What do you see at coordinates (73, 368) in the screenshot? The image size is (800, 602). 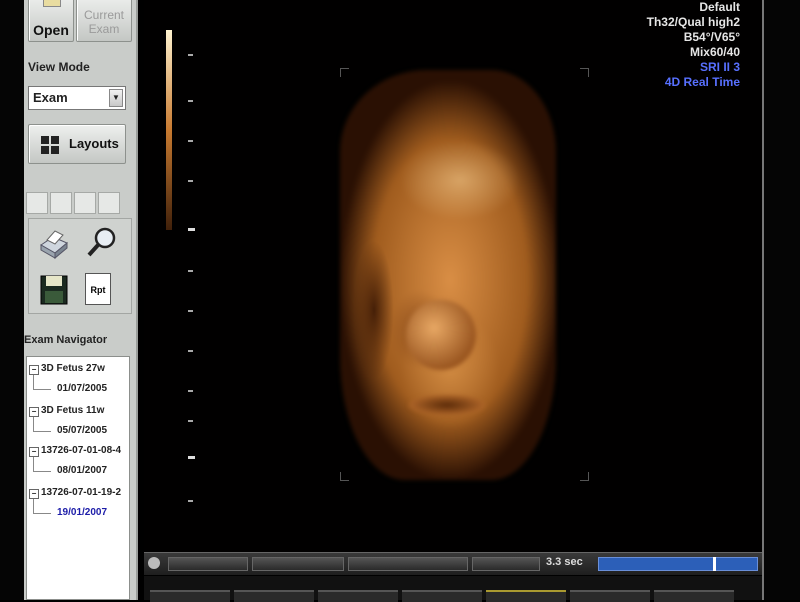 I see `exam-name: 3D Fetus 27w` at bounding box center [73, 368].